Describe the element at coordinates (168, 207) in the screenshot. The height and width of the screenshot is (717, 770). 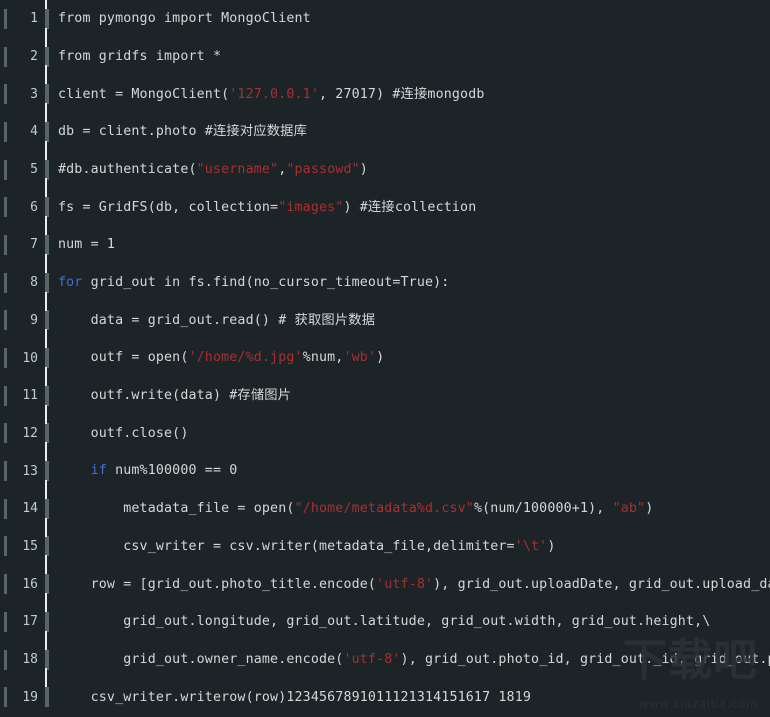
I see `code-token-txt: fs = GridFS(db, collection=` at that location.